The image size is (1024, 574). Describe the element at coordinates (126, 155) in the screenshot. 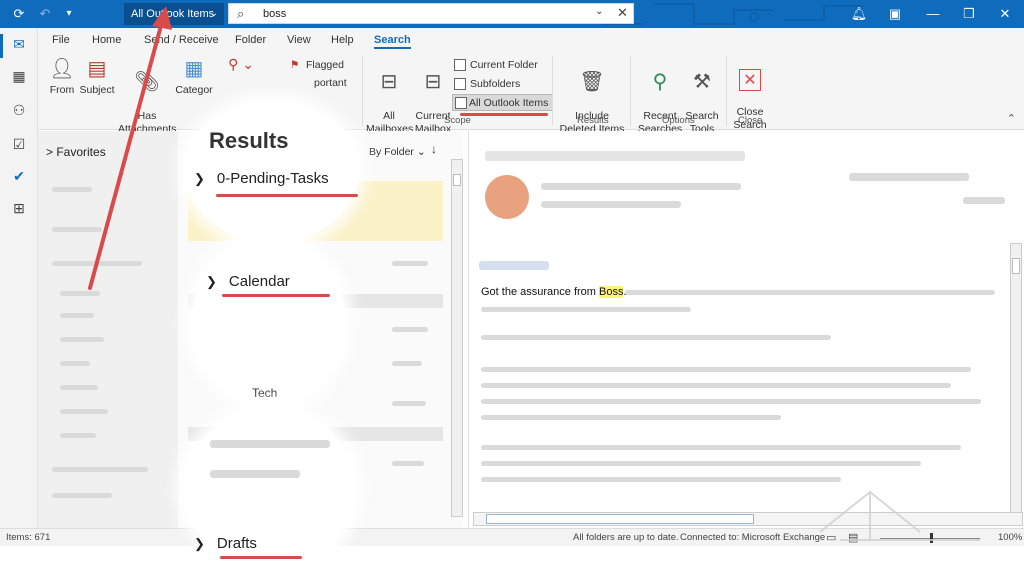

I see `arrow-shaft` at that location.